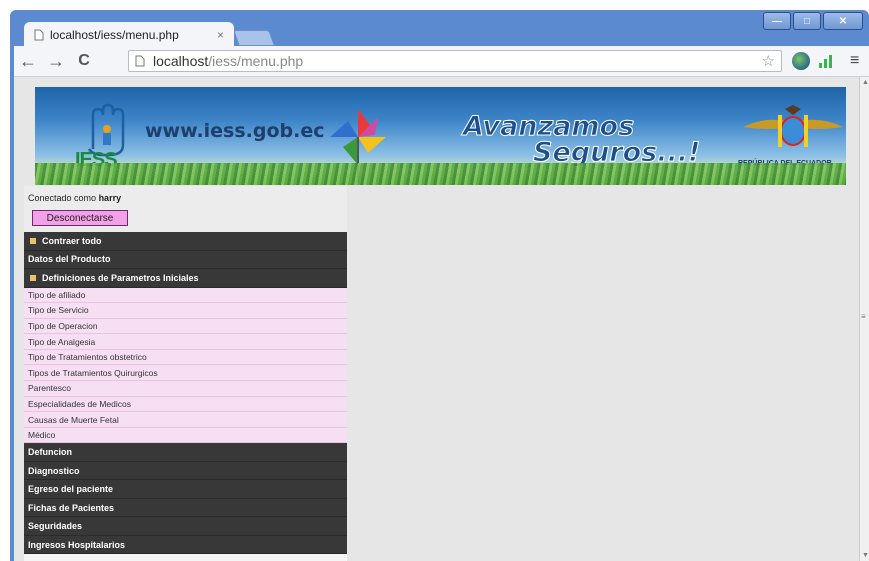 Image resolution: width=869 pixels, height=561 pixels. Describe the element at coordinates (185, 435) in the screenshot. I see `submenu-item: Médico` at that location.